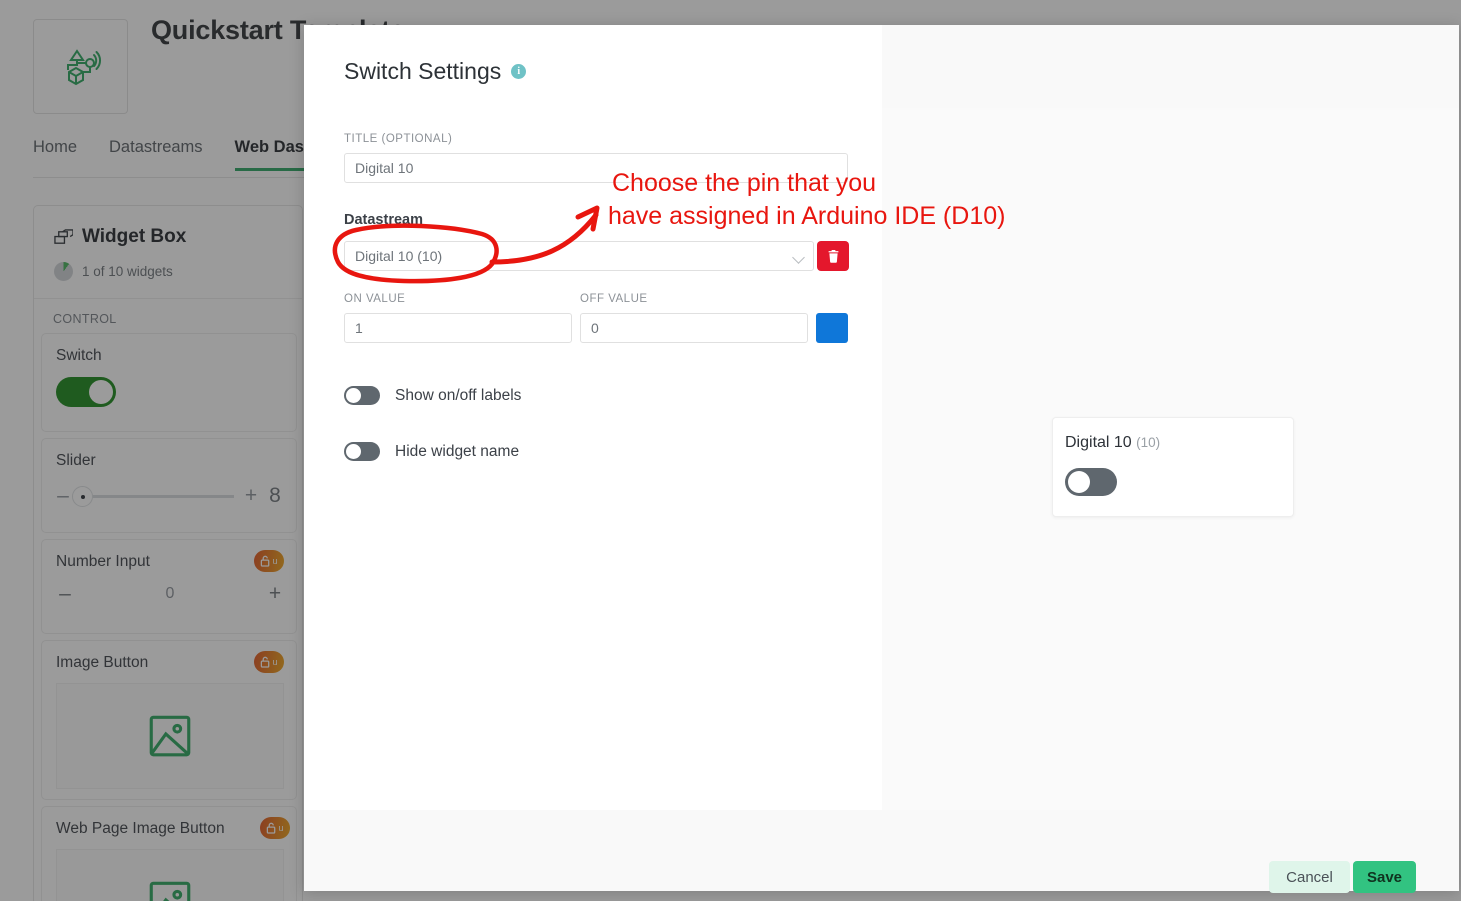 The image size is (1461, 901). What do you see at coordinates (458, 328) in the screenshot?
I see `on-value-input: 1` at bounding box center [458, 328].